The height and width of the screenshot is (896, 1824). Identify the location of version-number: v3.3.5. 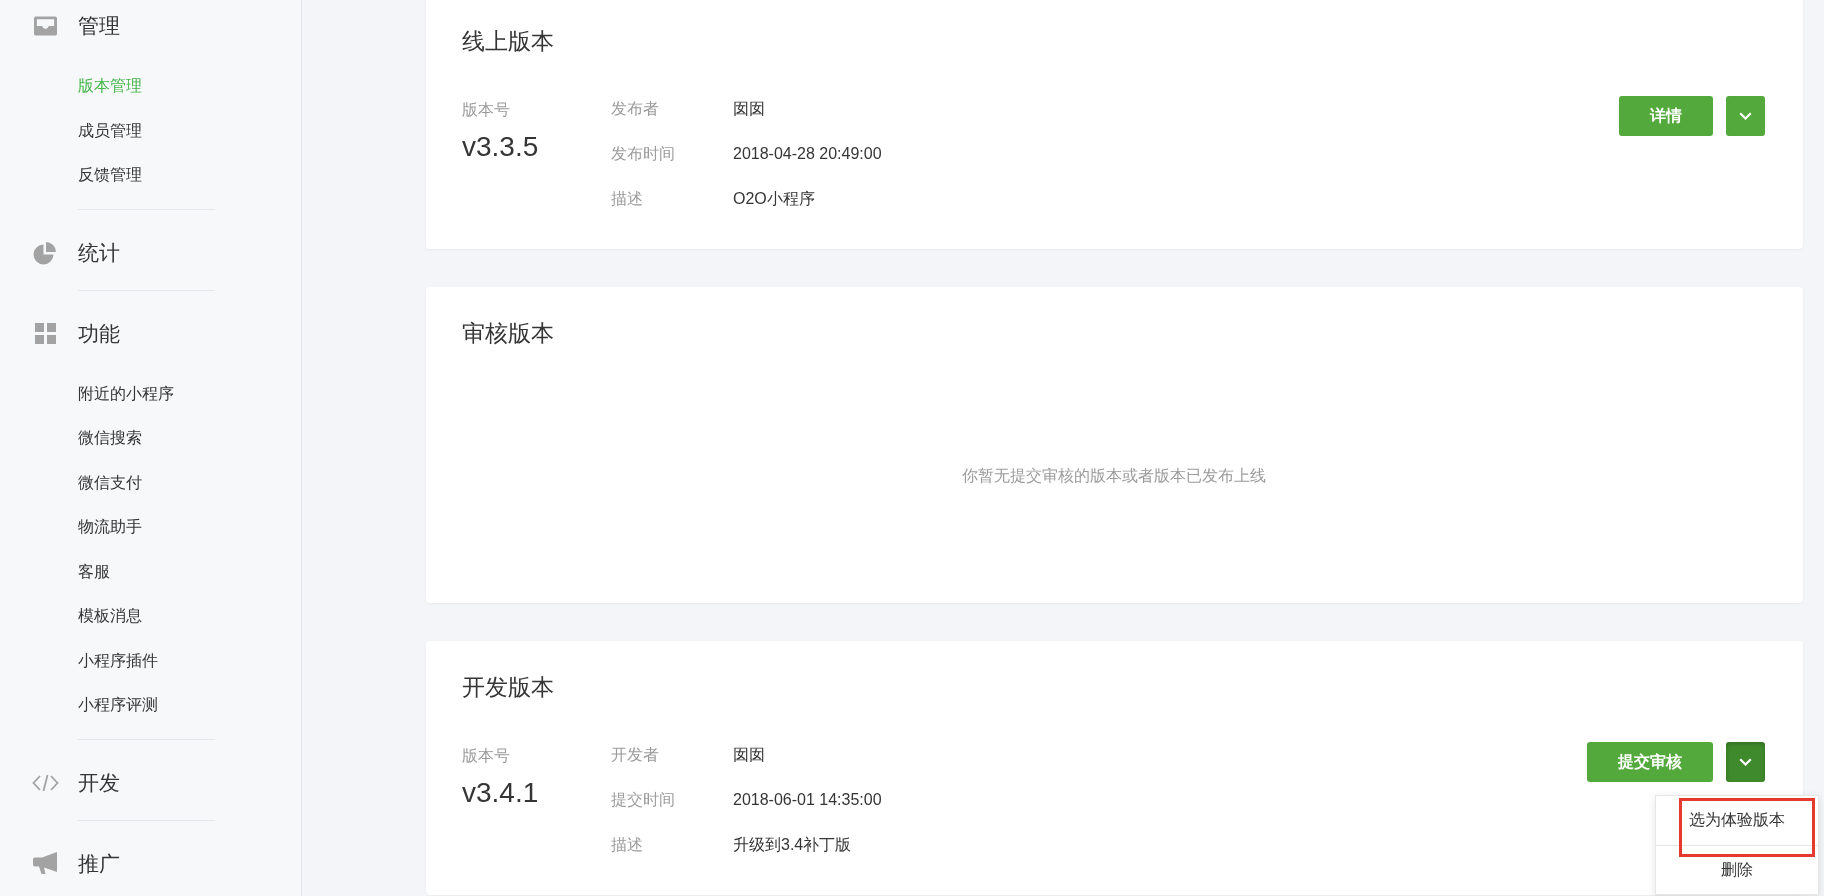
(500, 146).